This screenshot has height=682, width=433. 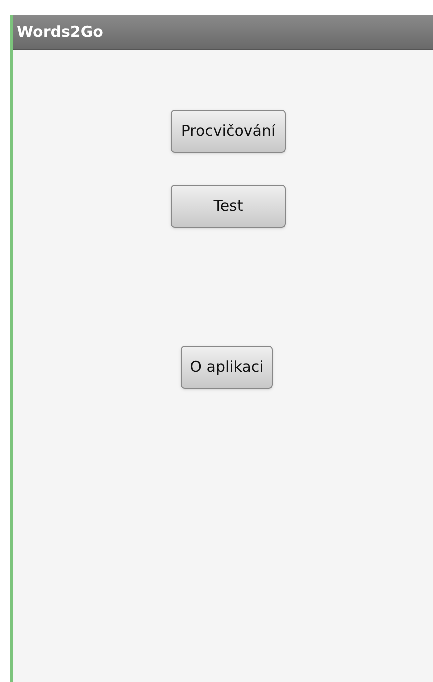 What do you see at coordinates (227, 367) in the screenshot?
I see `about-button: O aplikaci` at bounding box center [227, 367].